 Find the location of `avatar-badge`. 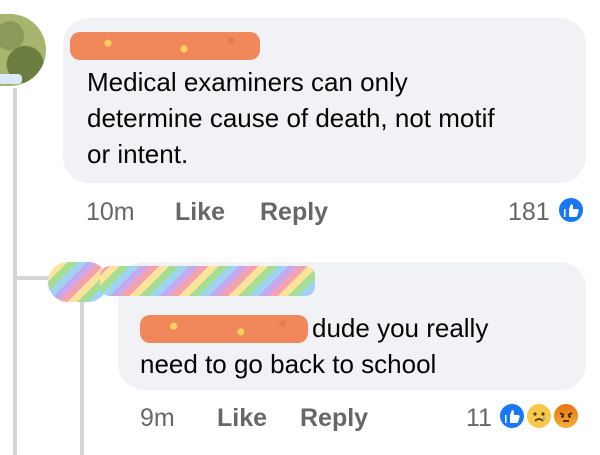

avatar-badge is located at coordinates (11, 79).